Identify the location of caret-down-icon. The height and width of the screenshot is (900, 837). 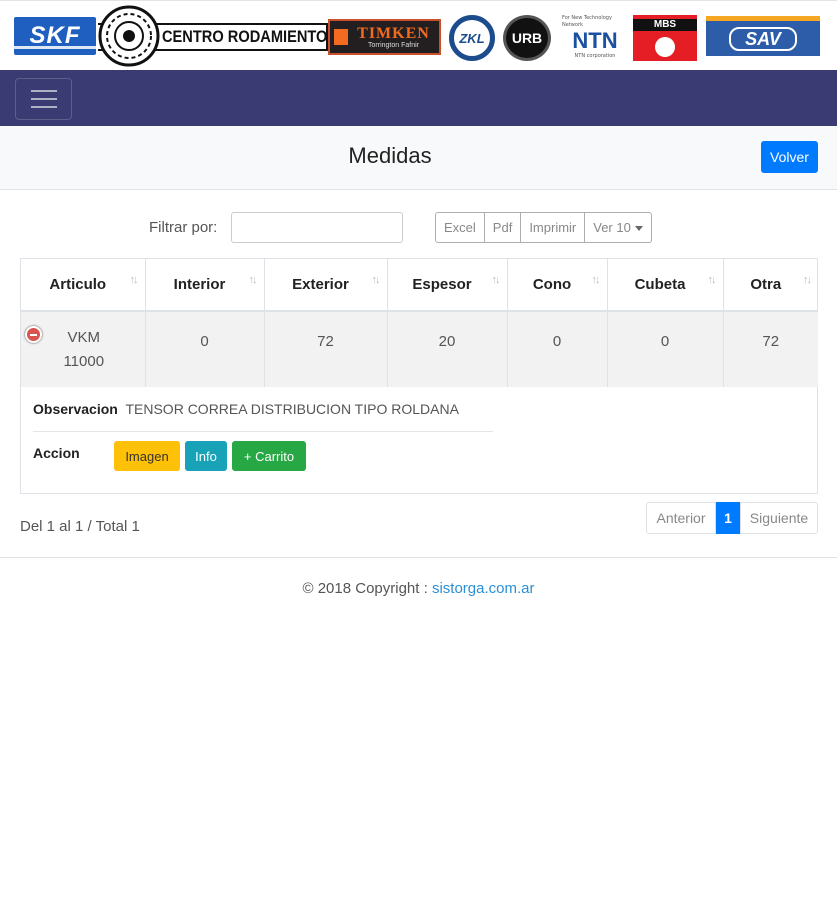
(638, 229).